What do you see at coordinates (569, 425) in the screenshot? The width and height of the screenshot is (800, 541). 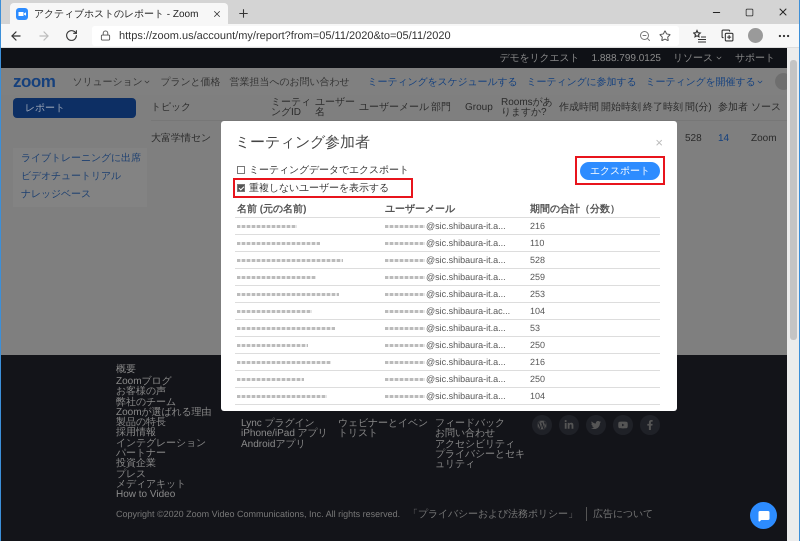 I see `linkedin-icon` at bounding box center [569, 425].